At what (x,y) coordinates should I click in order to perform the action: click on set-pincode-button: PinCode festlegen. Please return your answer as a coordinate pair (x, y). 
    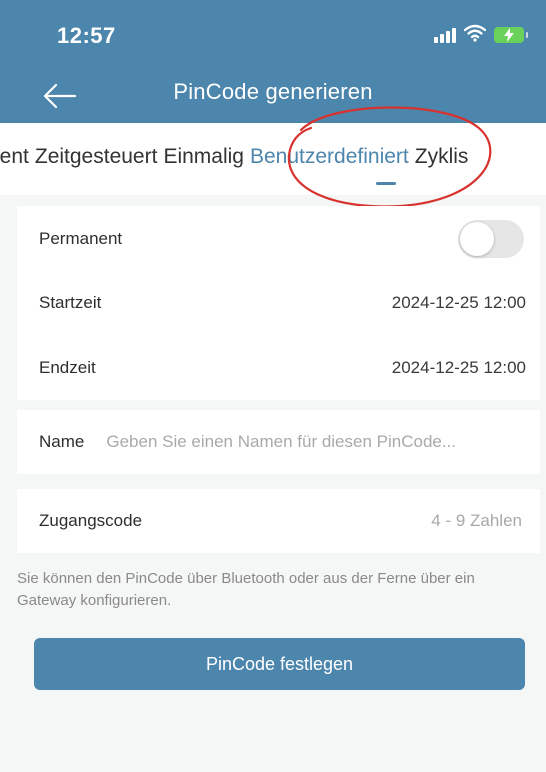
    Looking at the image, I should click on (279, 664).